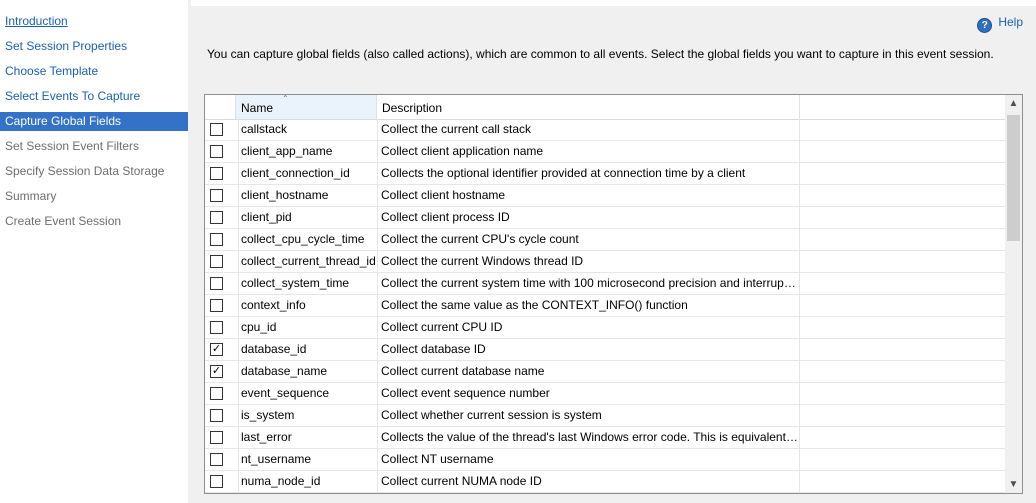 The height and width of the screenshot is (503, 1036). What do you see at coordinates (307, 415) in the screenshot?
I see `field-name: is_system` at bounding box center [307, 415].